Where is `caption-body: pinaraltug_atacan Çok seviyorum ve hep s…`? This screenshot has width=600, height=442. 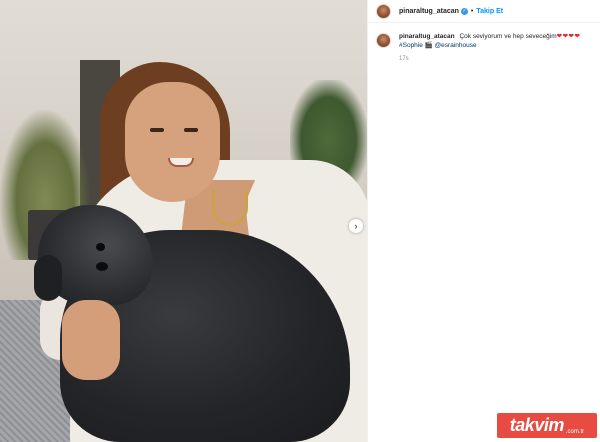
caption-body: pinaraltug_atacan Çok seviyorum ve hep s… is located at coordinates (494, 47).